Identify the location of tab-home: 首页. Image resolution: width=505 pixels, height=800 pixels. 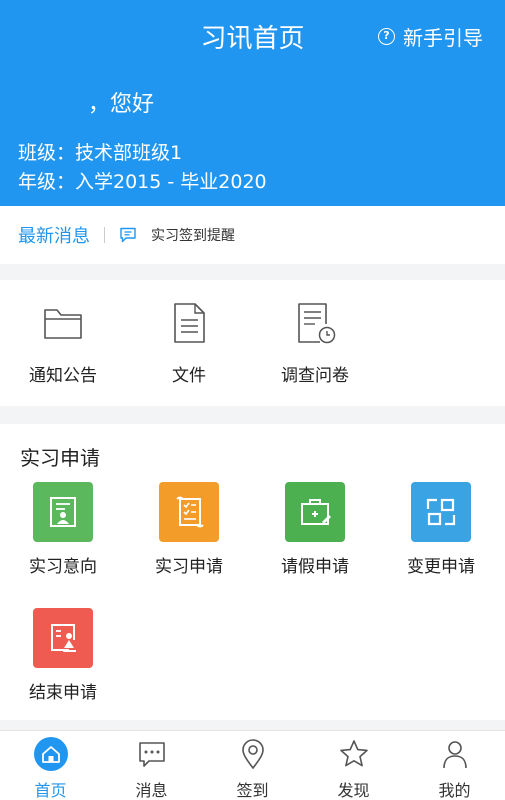
(50, 765).